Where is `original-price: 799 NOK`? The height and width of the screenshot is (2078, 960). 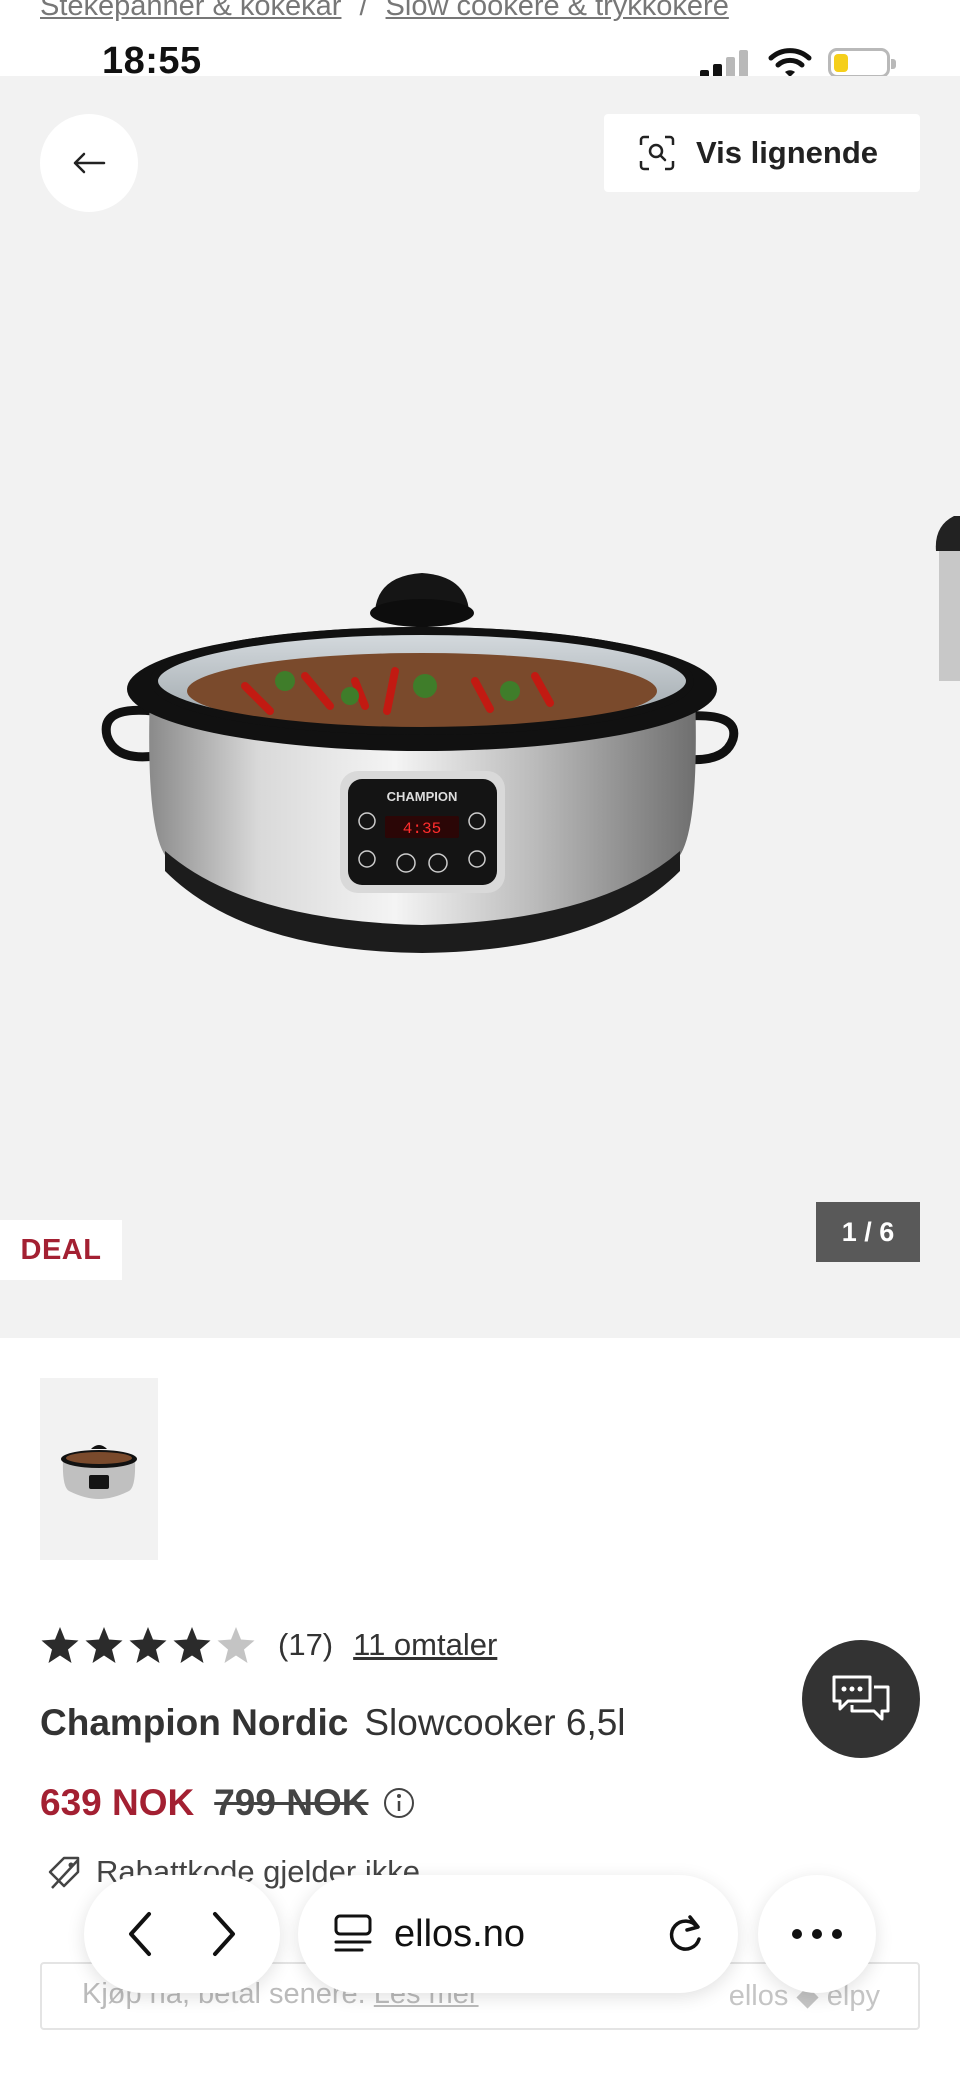
original-price: 799 NOK is located at coordinates (291, 1802).